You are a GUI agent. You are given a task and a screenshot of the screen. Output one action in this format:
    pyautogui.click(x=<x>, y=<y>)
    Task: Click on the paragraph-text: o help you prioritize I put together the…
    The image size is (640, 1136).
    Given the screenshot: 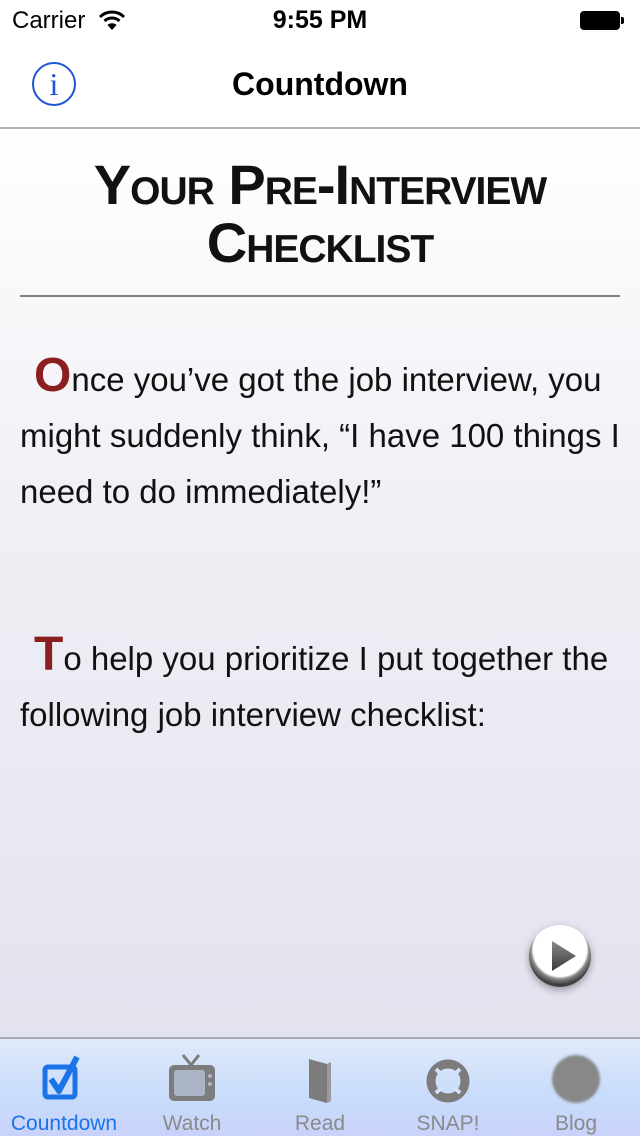 What is the action you would take?
    pyautogui.click(x=314, y=686)
    